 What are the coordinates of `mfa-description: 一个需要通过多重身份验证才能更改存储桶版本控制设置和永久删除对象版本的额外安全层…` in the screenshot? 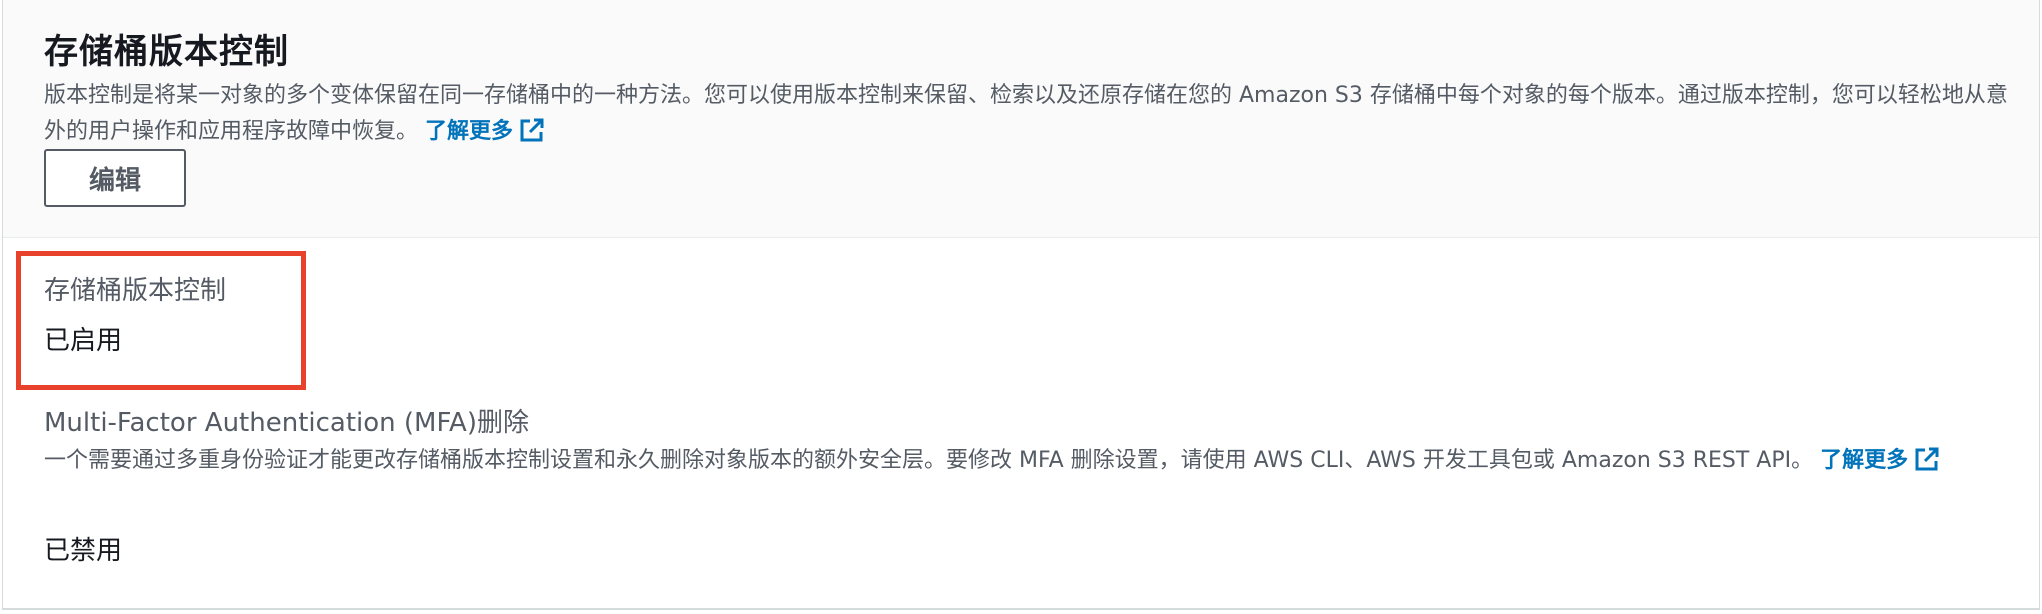 It's located at (1029, 461).